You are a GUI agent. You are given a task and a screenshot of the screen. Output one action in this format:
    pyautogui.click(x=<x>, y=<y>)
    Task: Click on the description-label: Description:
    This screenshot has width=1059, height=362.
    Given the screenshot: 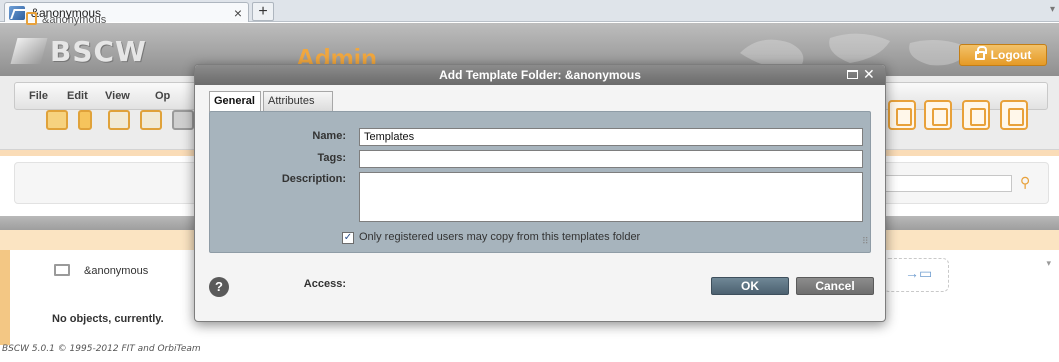 What is the action you would take?
    pyautogui.click(x=313, y=179)
    